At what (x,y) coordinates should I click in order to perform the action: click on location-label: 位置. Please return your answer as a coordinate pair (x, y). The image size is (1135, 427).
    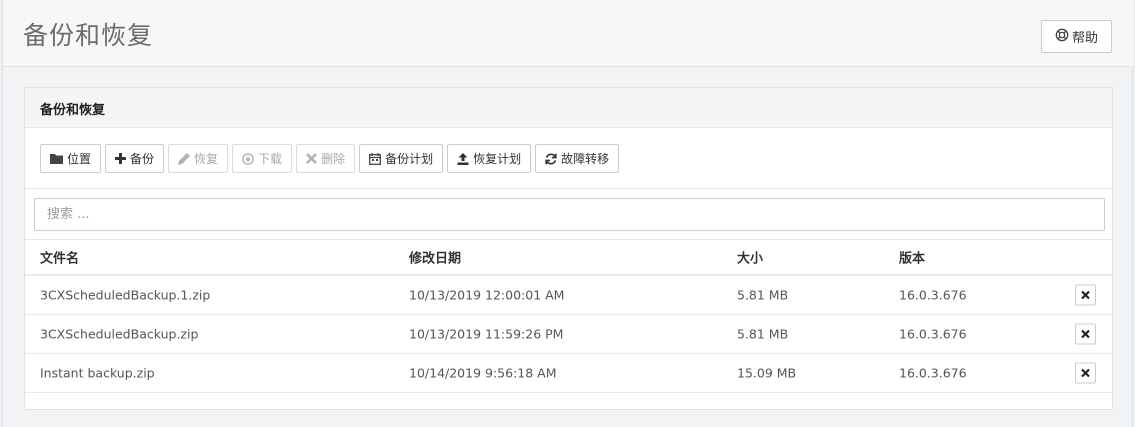
    Looking at the image, I should click on (79, 159).